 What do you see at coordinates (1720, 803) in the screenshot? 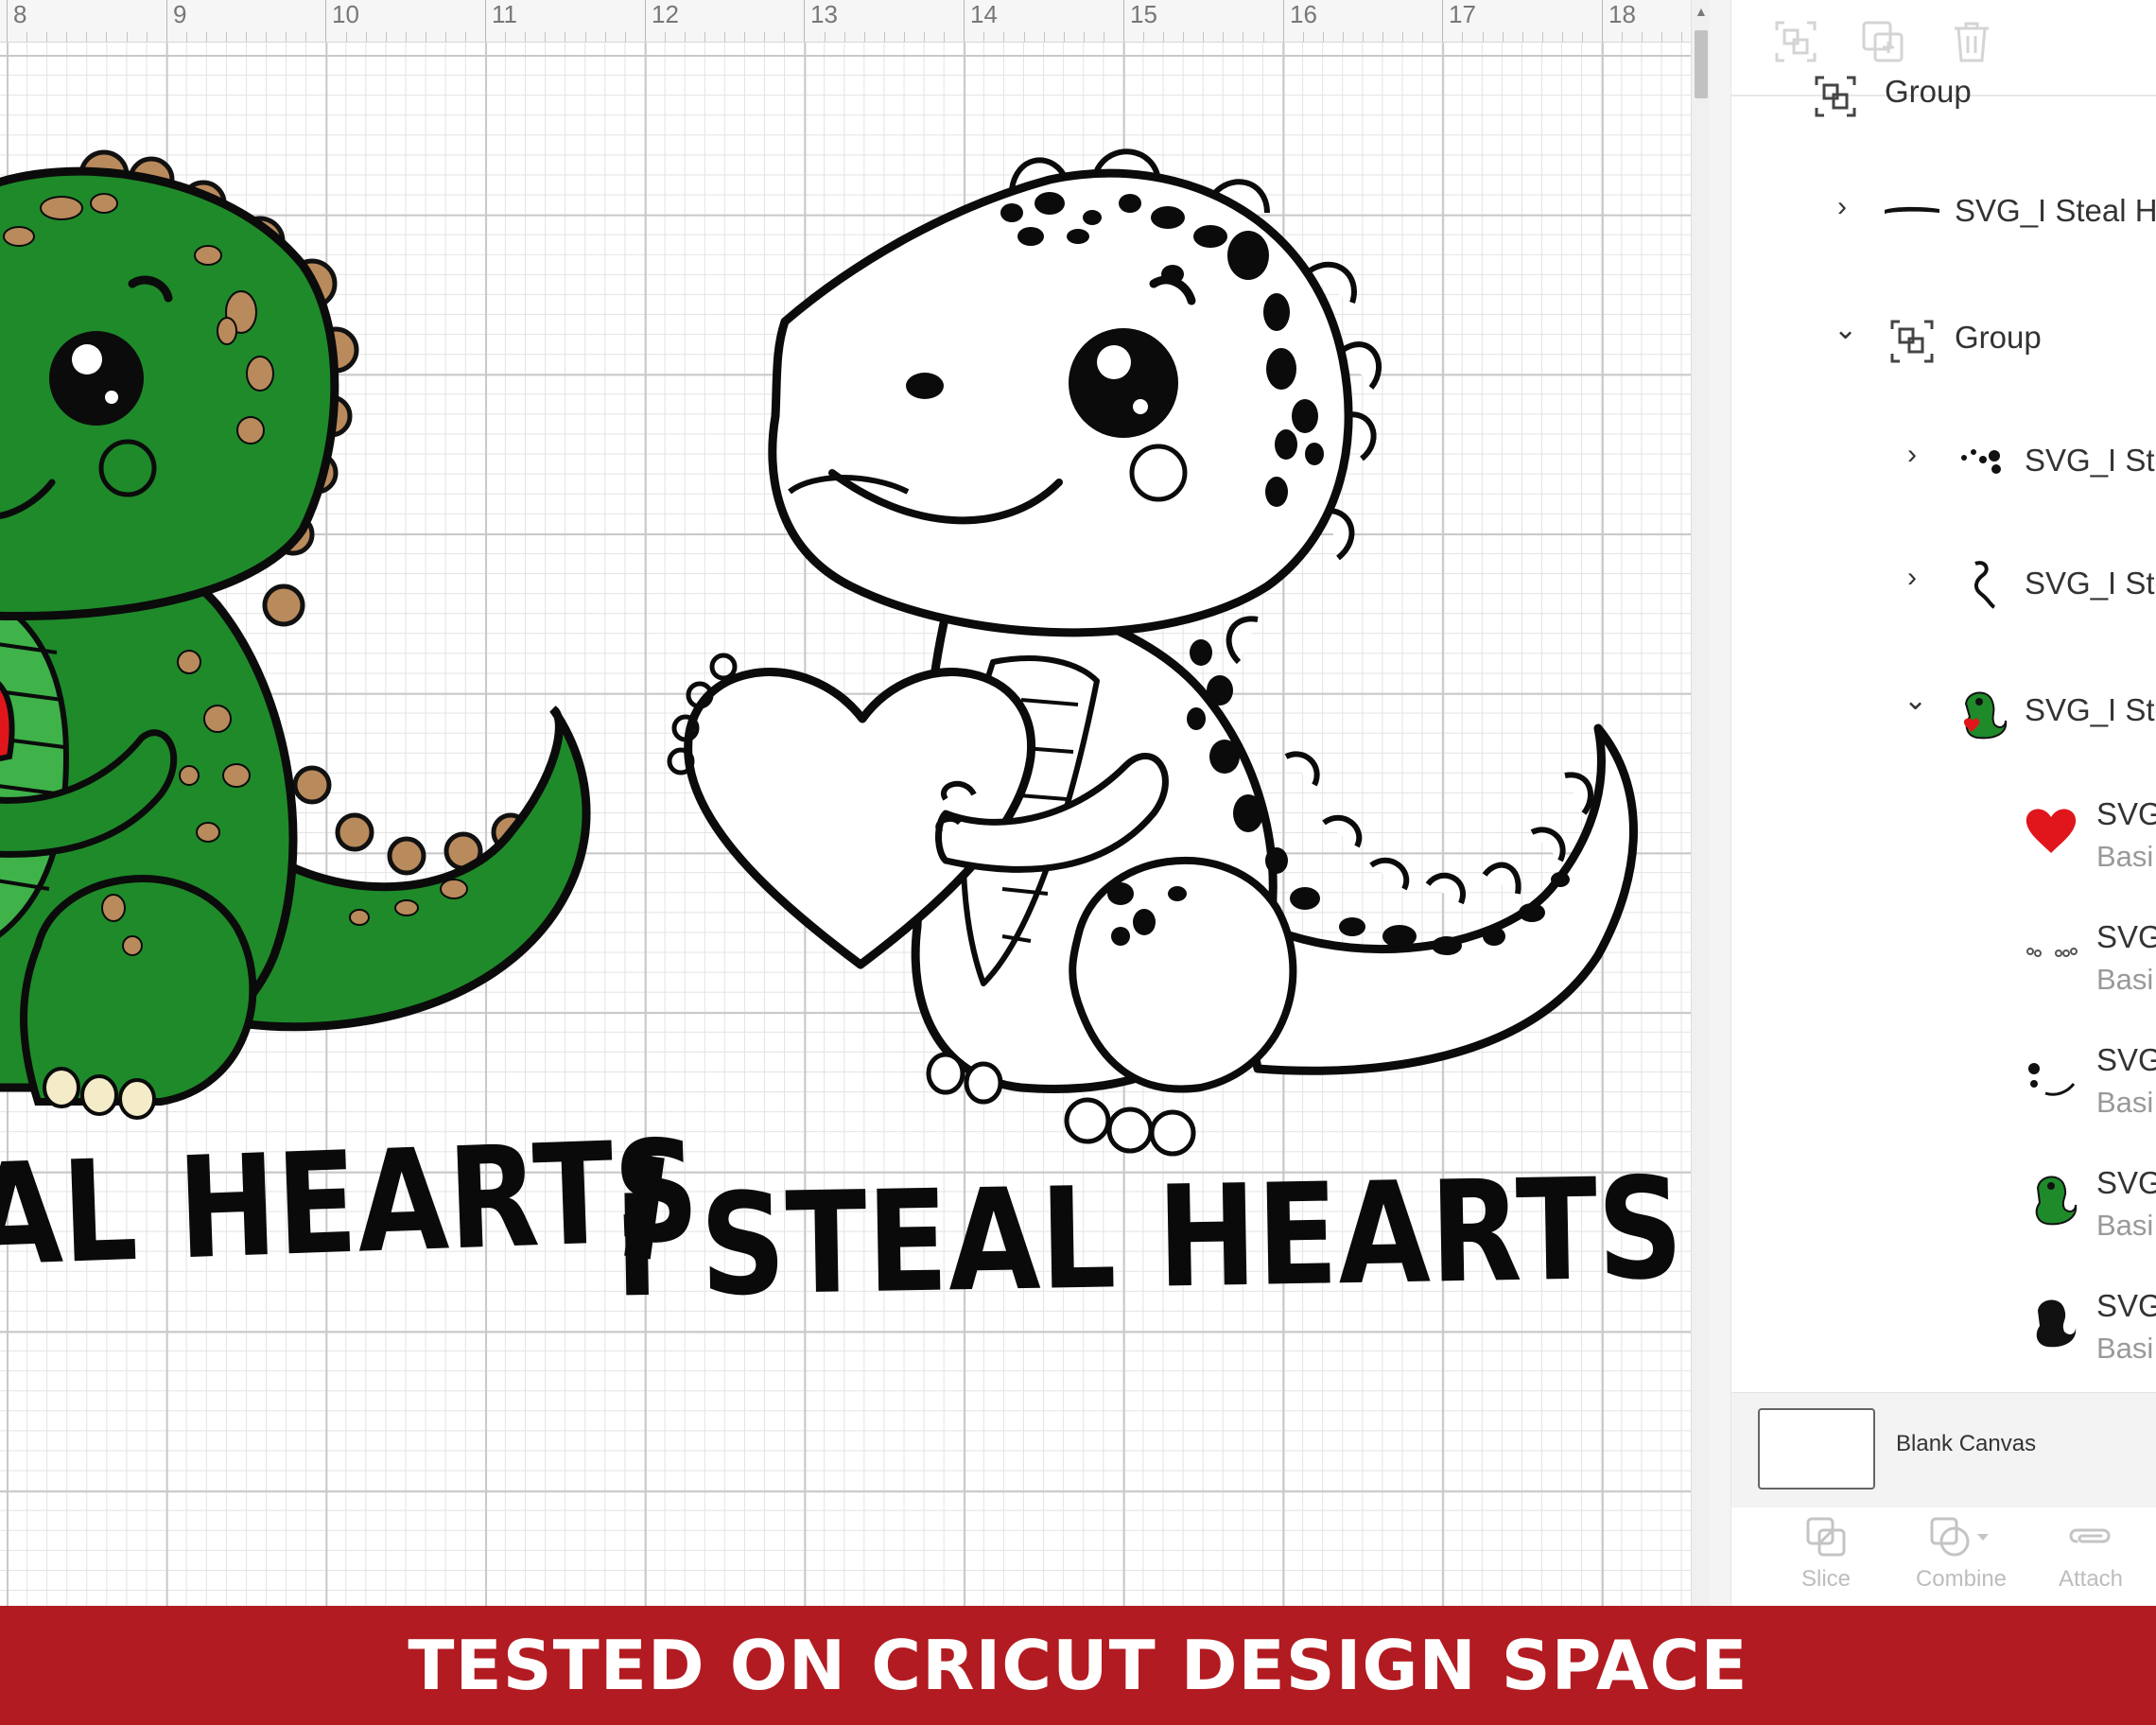
I see `panel-divider` at bounding box center [1720, 803].